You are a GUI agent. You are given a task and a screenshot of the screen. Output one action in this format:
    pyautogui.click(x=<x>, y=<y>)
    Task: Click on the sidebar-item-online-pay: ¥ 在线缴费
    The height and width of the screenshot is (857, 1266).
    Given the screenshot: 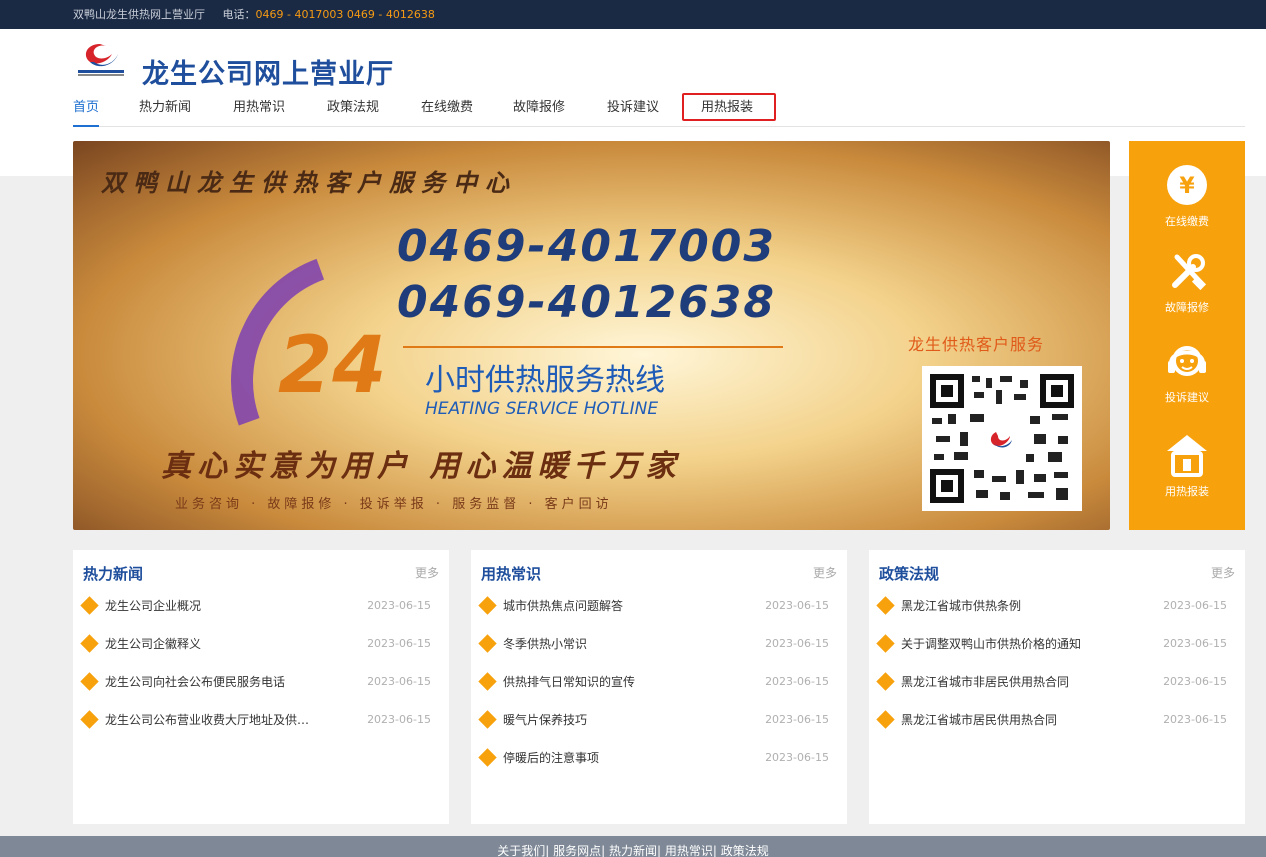 What is the action you would take?
    pyautogui.click(x=1187, y=196)
    